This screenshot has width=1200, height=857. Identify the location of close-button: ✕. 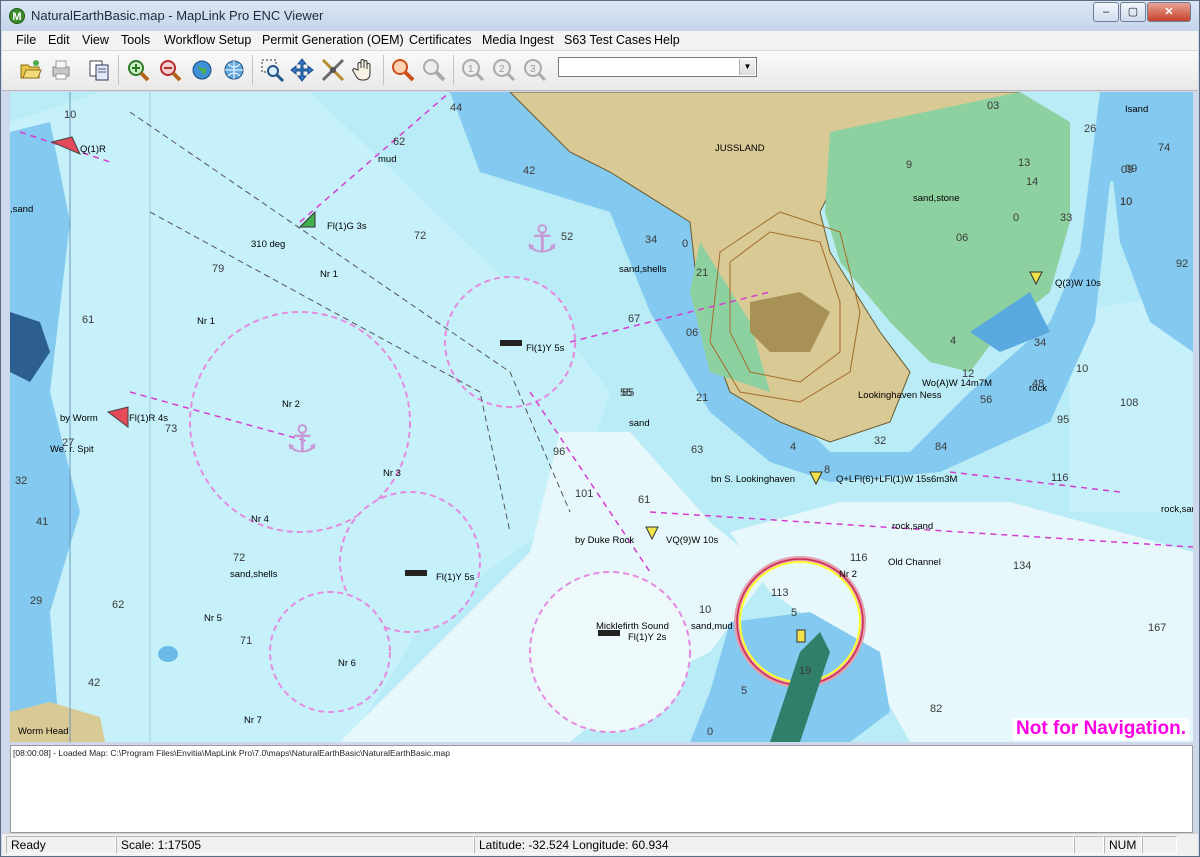
(1169, 12).